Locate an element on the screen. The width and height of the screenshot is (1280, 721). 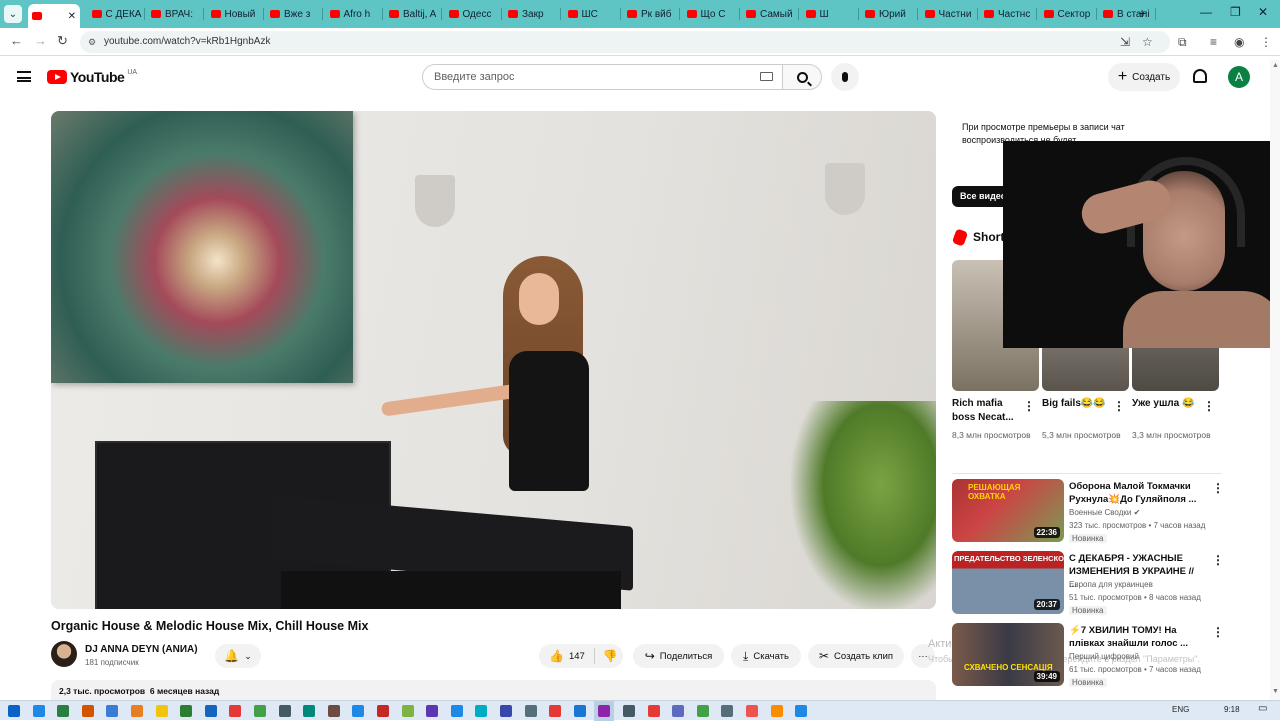
extensions-icon: ⧉ is located at coordinates (1182, 42).